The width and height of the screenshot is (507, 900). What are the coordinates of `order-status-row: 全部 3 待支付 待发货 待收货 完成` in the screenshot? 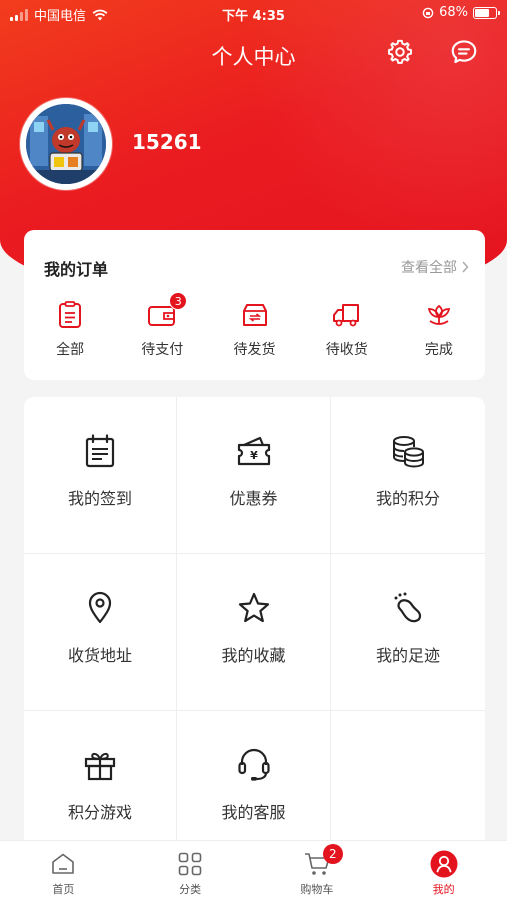 It's located at (254, 325).